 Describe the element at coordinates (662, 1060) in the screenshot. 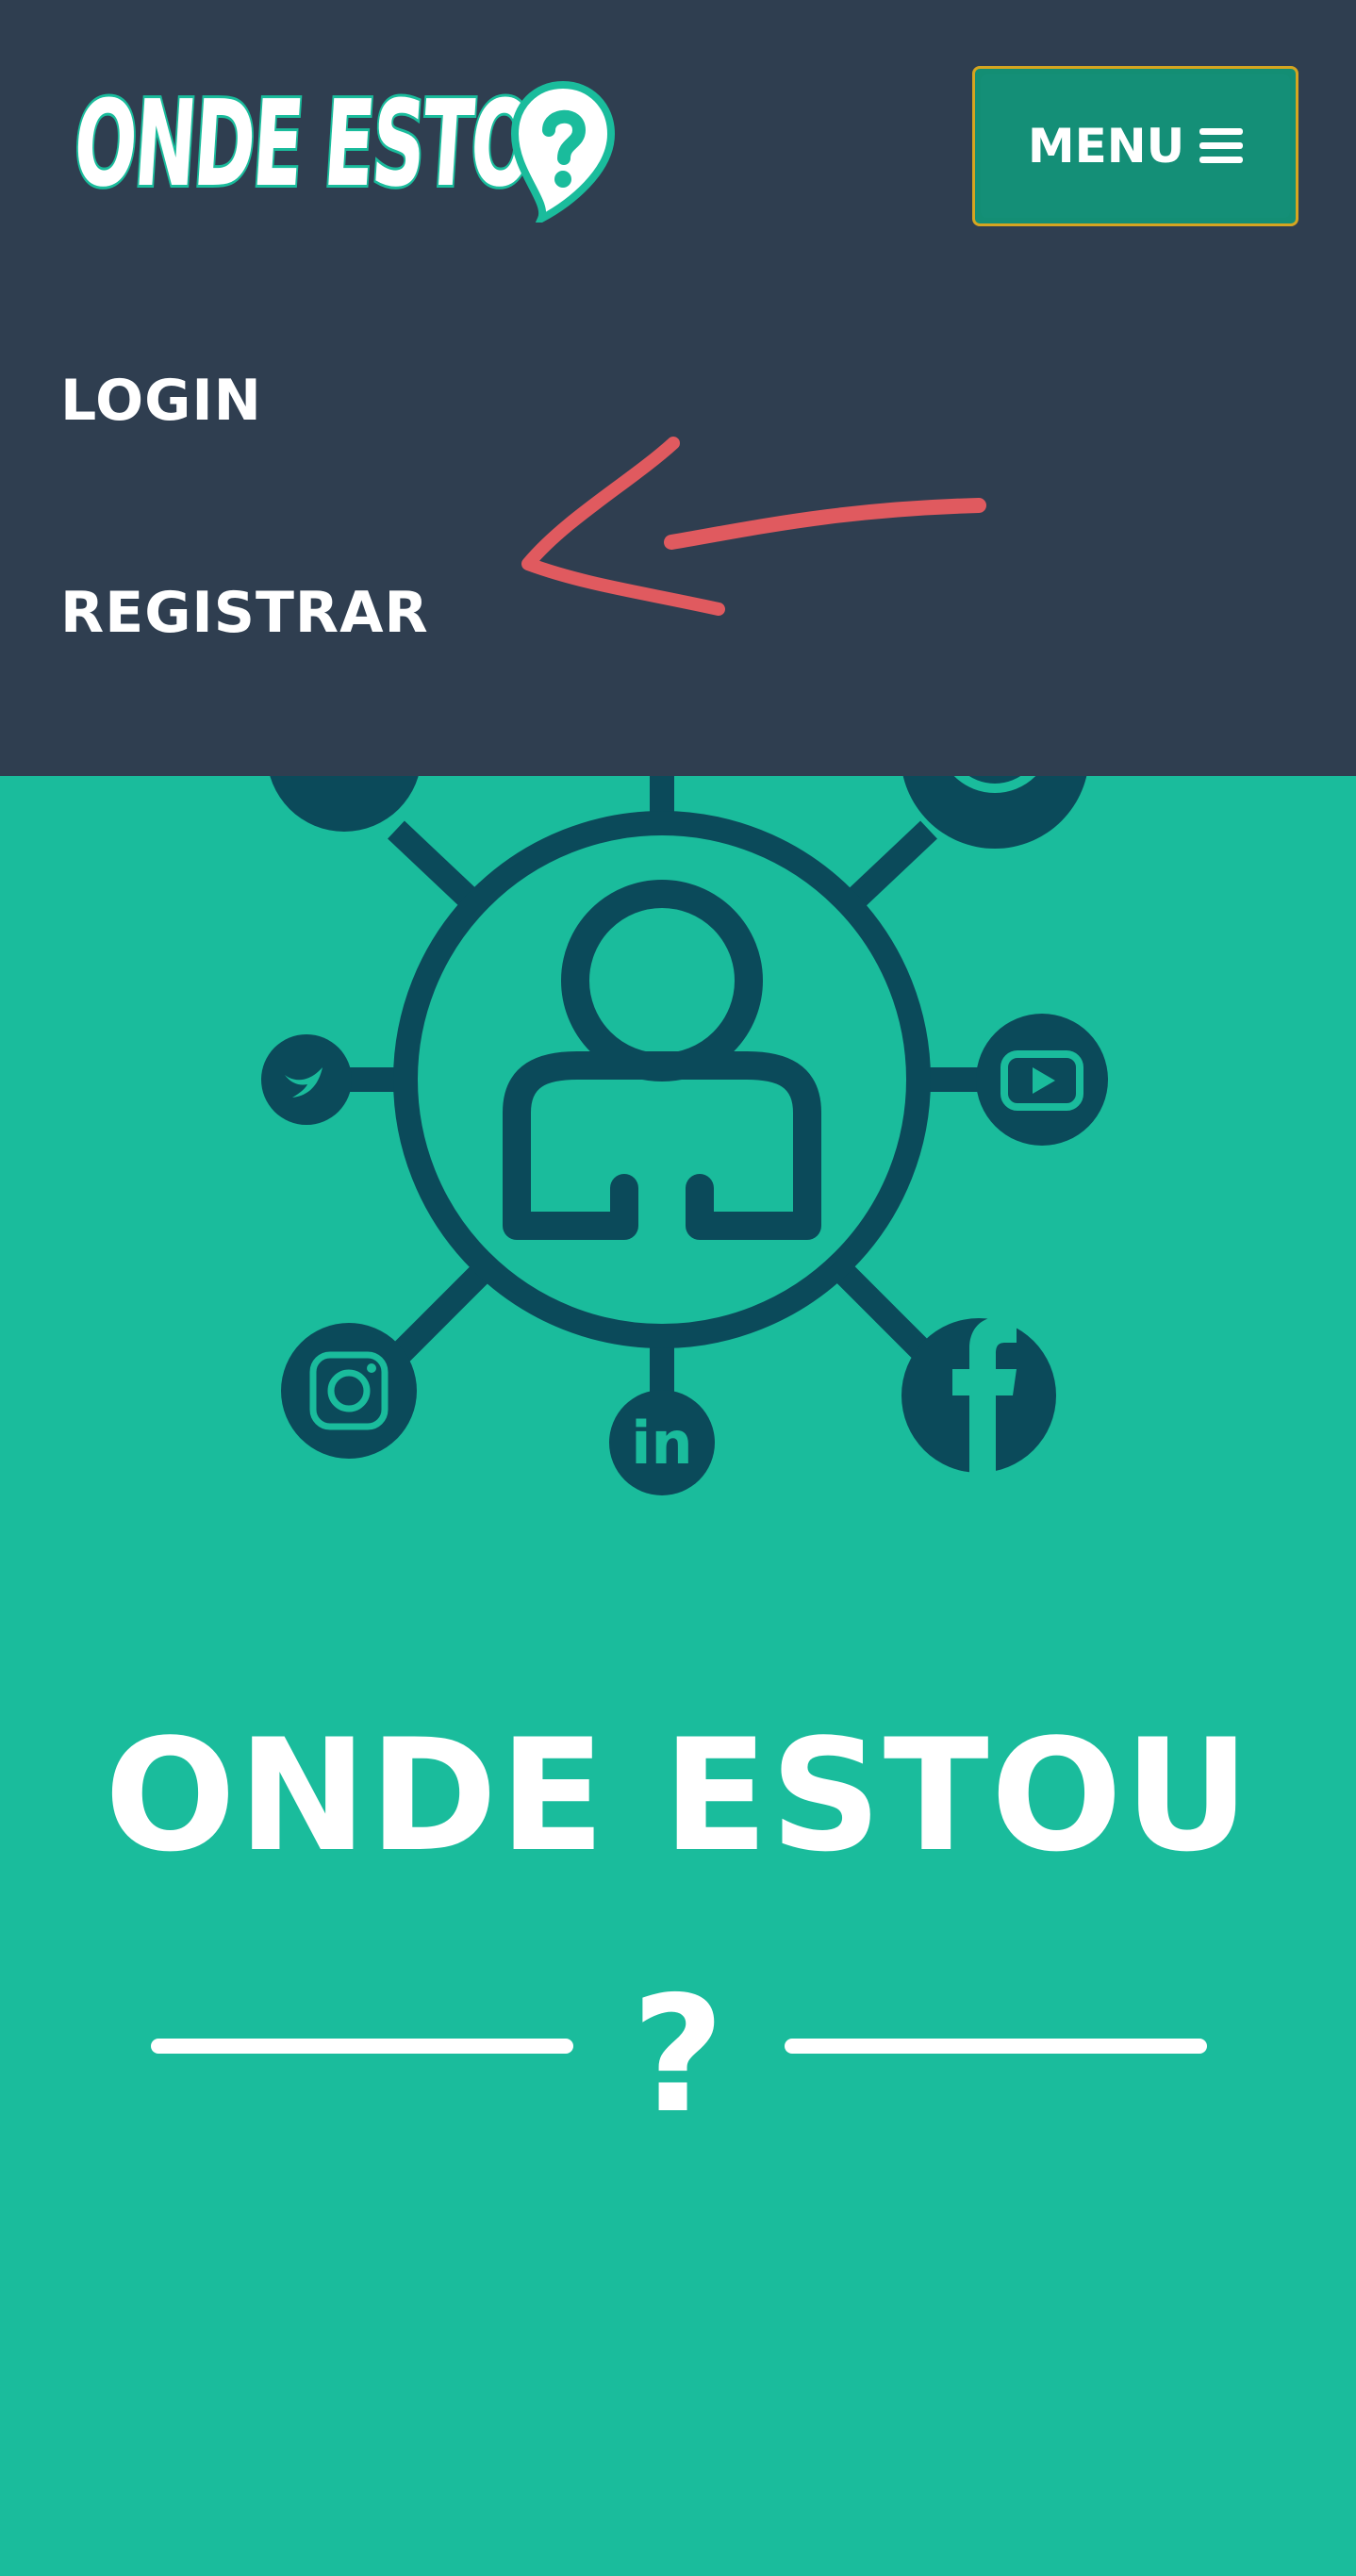

I see `user-icon` at that location.